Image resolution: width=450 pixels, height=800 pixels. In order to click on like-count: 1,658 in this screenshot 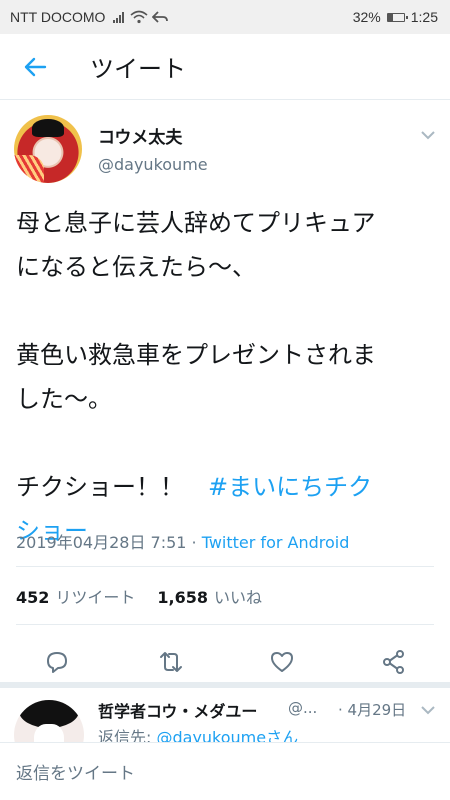, I will do `click(182, 597)`.